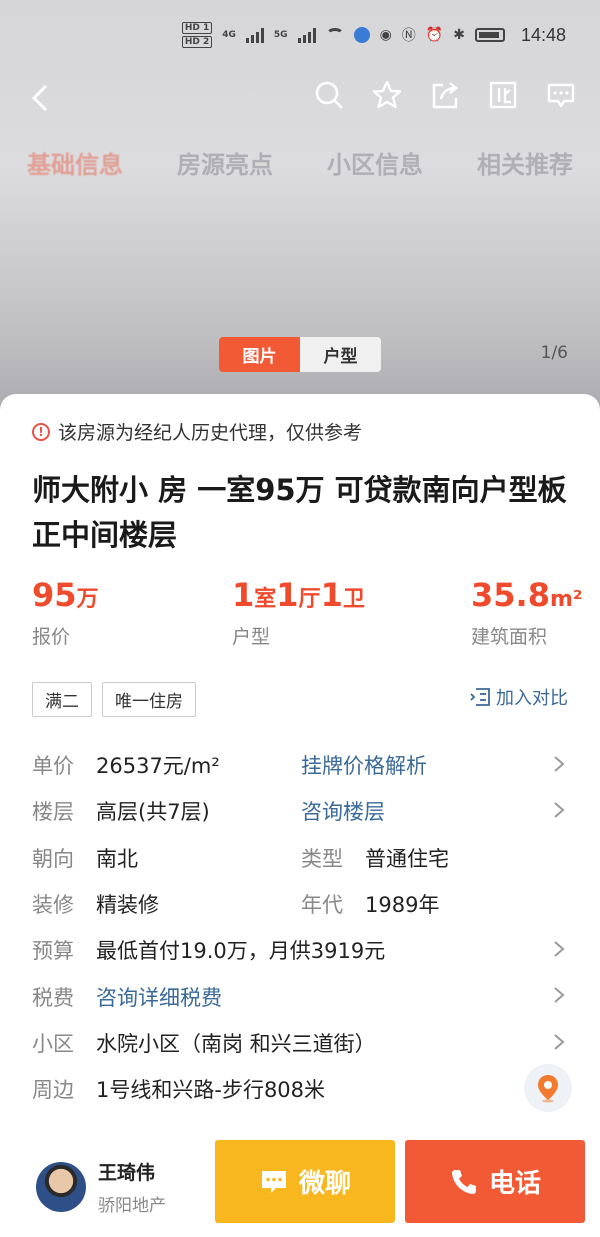 This screenshot has height=1237, width=600. What do you see at coordinates (307, 616) in the screenshot?
I see `key-stats: 95万 报价 1室1厅1卫 户型 35.8m² 建筑面积` at bounding box center [307, 616].